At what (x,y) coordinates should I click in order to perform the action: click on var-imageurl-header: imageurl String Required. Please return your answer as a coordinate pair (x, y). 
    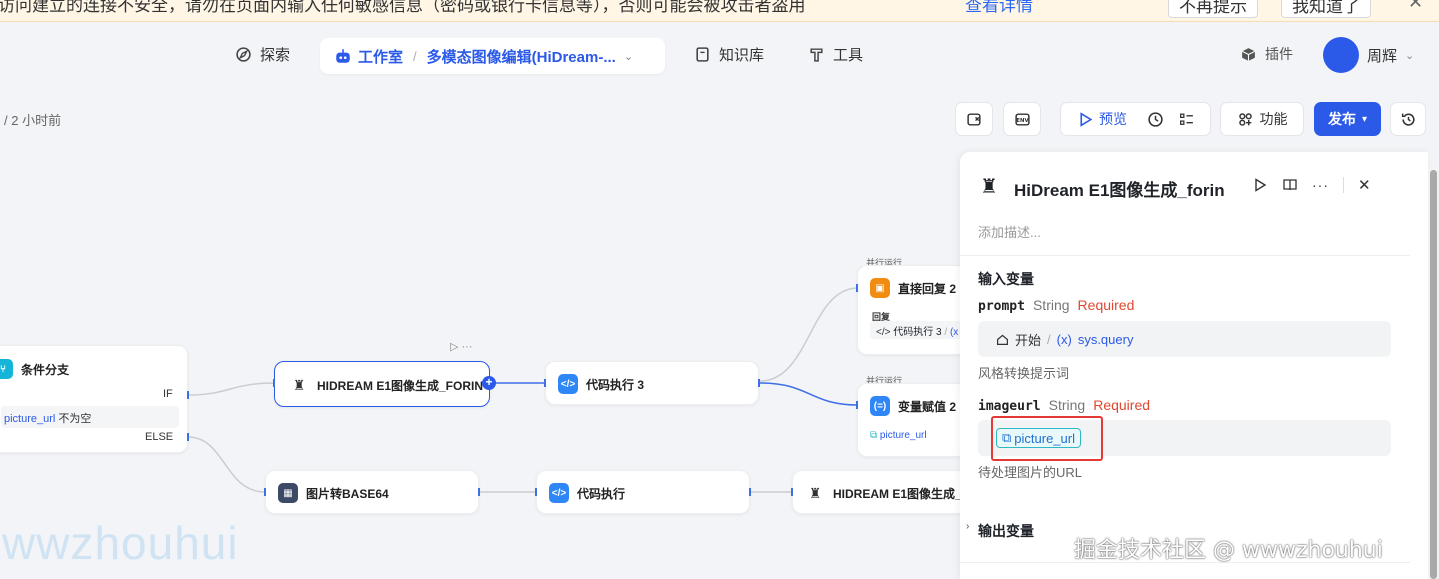
    Looking at the image, I should click on (1064, 405).